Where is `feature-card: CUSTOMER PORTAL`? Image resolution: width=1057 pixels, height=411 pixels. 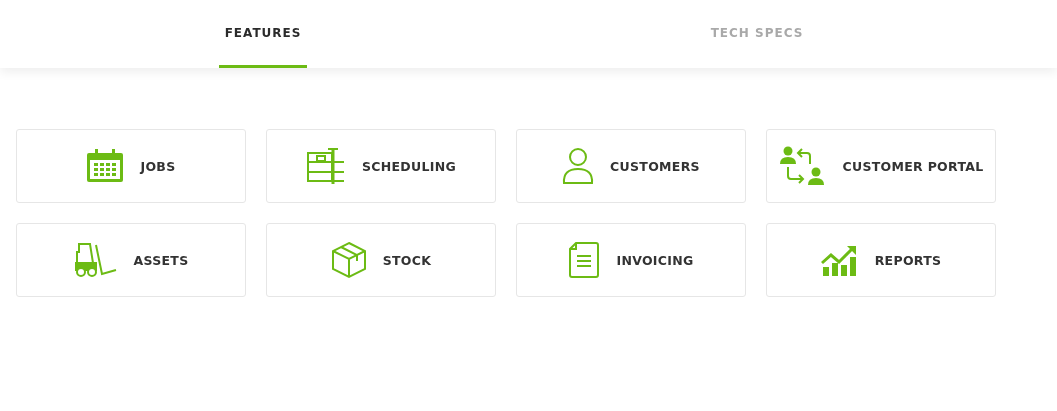
feature-card: CUSTOMER PORTAL is located at coordinates (881, 166).